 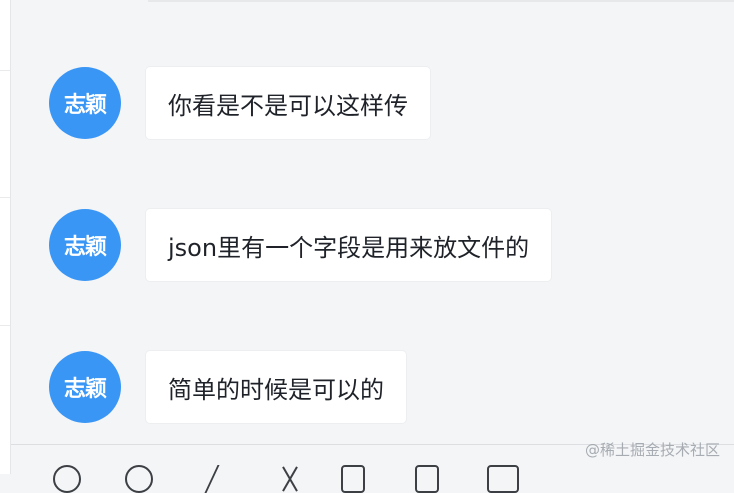 I want to click on folder-icon, so click(x=427, y=479).